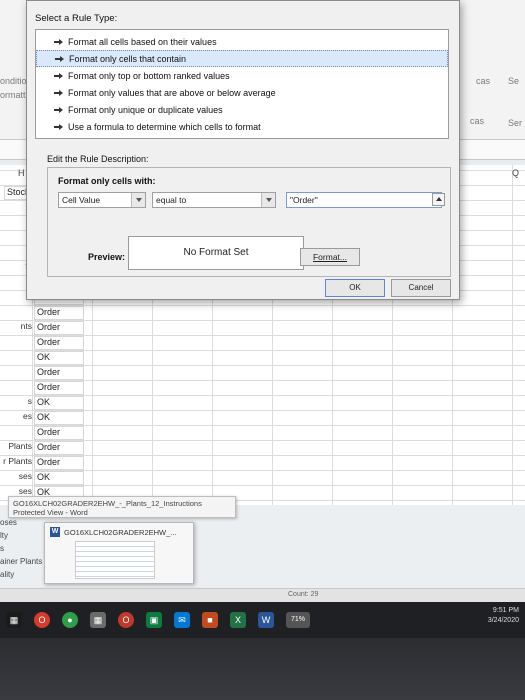 The height and width of the screenshot is (700, 525). What do you see at coordinates (242, 41) in the screenshot?
I see `rule-type-item: Format all cells based on their values` at bounding box center [242, 41].